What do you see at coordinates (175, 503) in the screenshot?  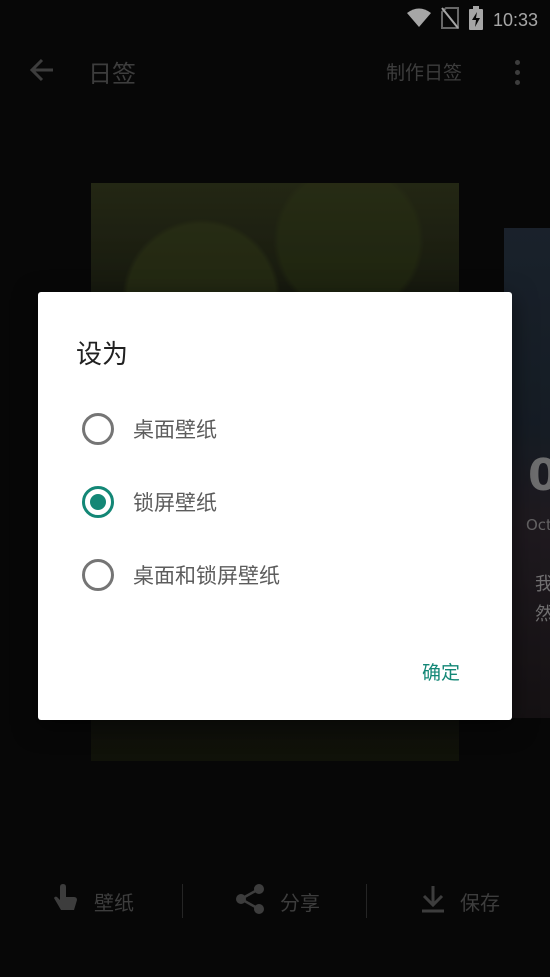 I see `option-label: 锁屏壁纸` at bounding box center [175, 503].